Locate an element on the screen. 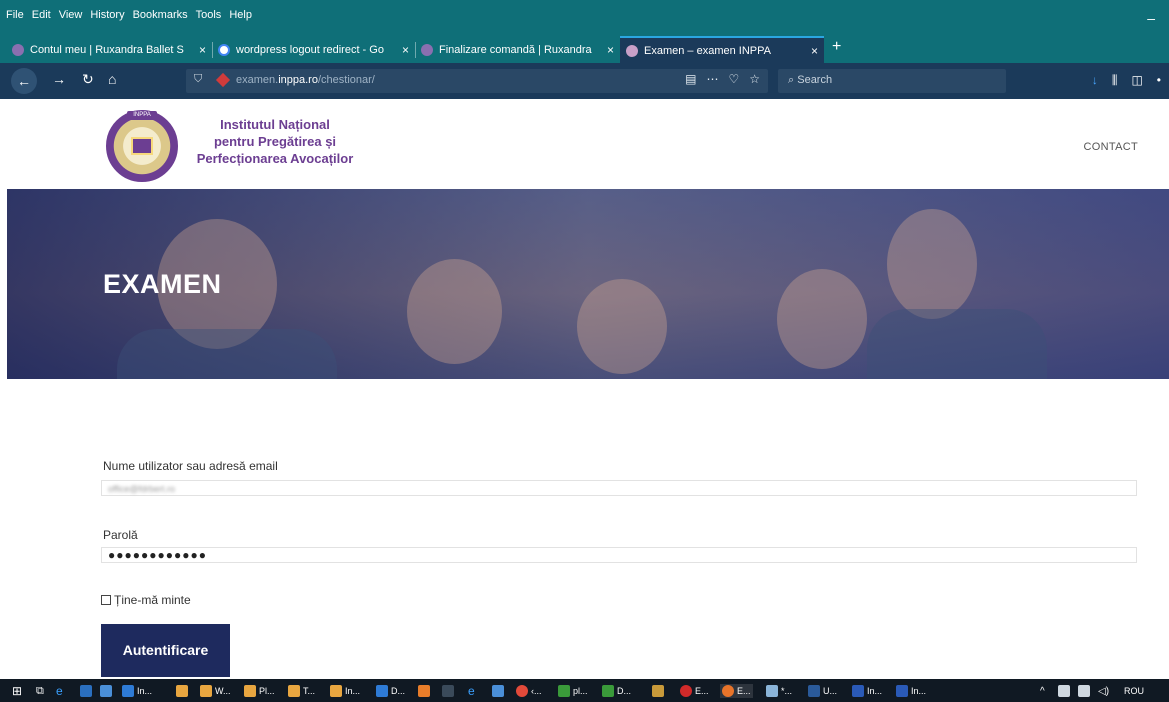  brand-line-2: pentru Pregătirea și is located at coordinates (275, 141).